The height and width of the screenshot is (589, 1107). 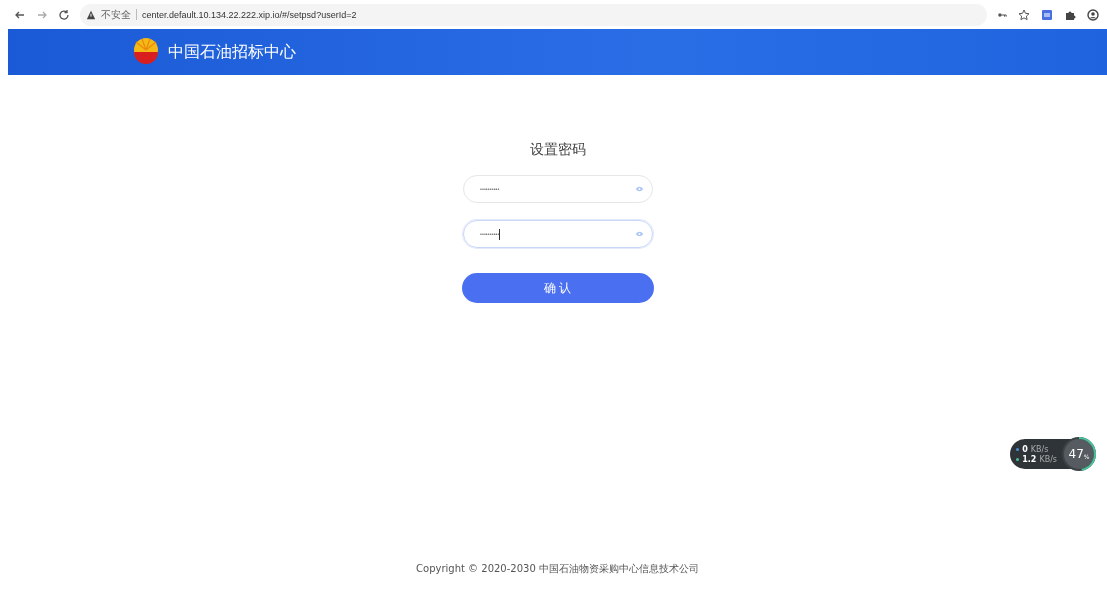 I want to click on download-unit: KB/s, so click(x=1048, y=459).